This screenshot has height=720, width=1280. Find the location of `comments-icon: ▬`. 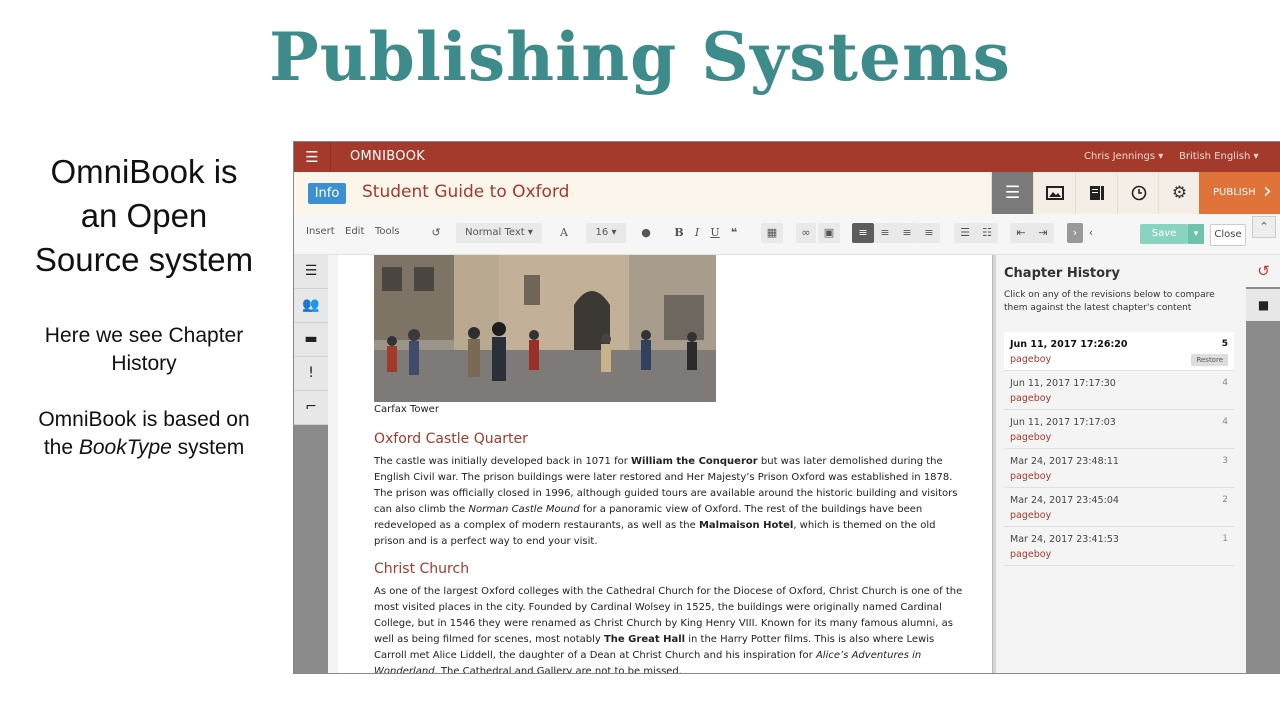

comments-icon: ▬ is located at coordinates (311, 340).